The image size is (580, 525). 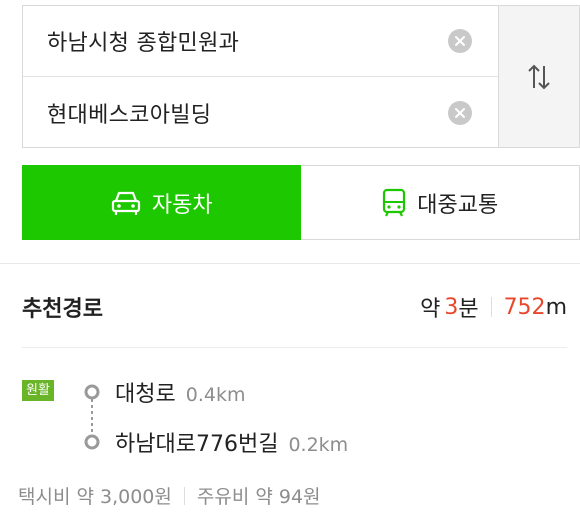 What do you see at coordinates (38, 390) in the screenshot?
I see `traffic-status-badge: 원활` at bounding box center [38, 390].